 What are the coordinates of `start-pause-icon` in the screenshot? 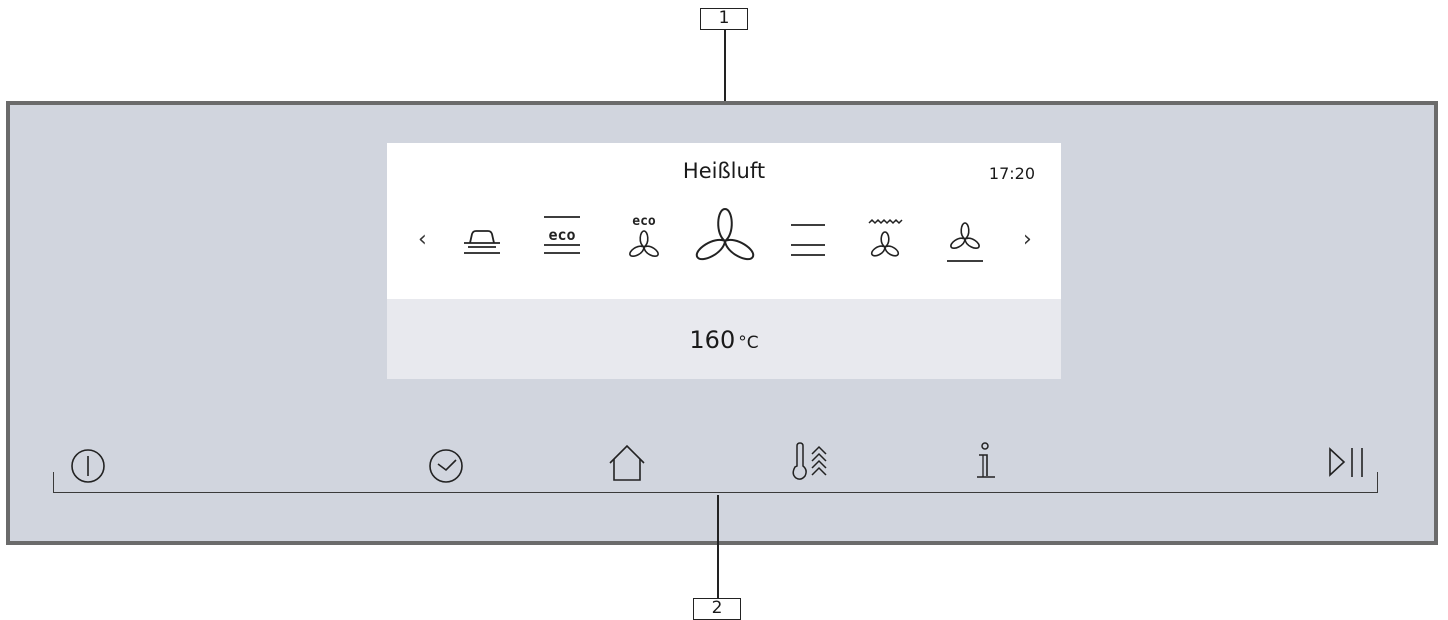 It's located at (1348, 464).